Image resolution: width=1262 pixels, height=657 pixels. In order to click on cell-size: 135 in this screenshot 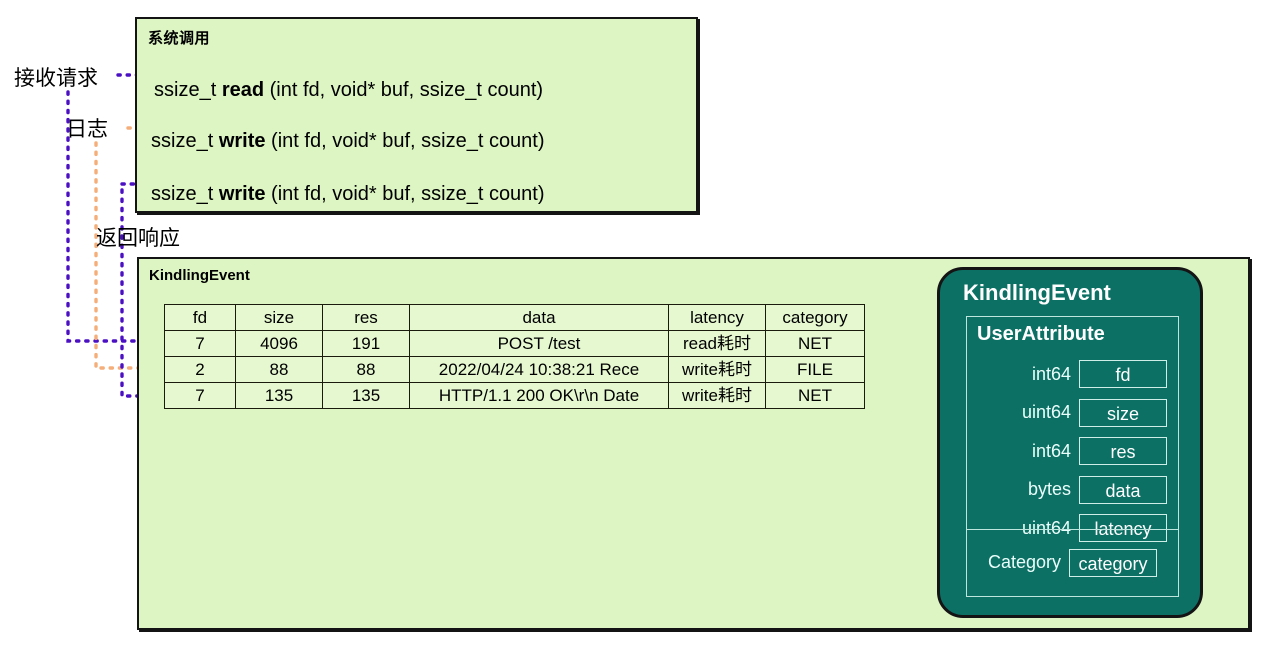, I will do `click(279, 395)`.